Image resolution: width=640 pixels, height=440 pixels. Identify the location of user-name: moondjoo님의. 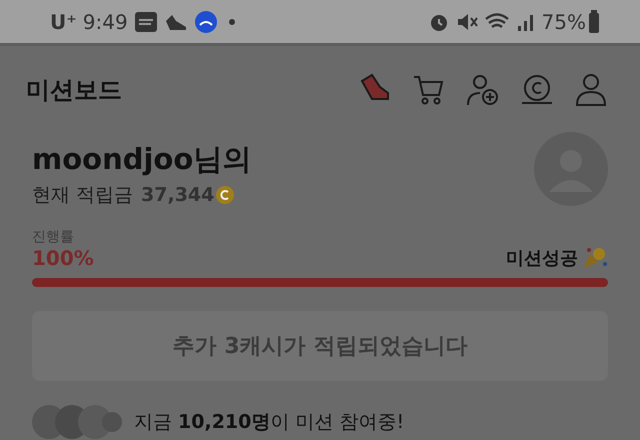
(142, 159).